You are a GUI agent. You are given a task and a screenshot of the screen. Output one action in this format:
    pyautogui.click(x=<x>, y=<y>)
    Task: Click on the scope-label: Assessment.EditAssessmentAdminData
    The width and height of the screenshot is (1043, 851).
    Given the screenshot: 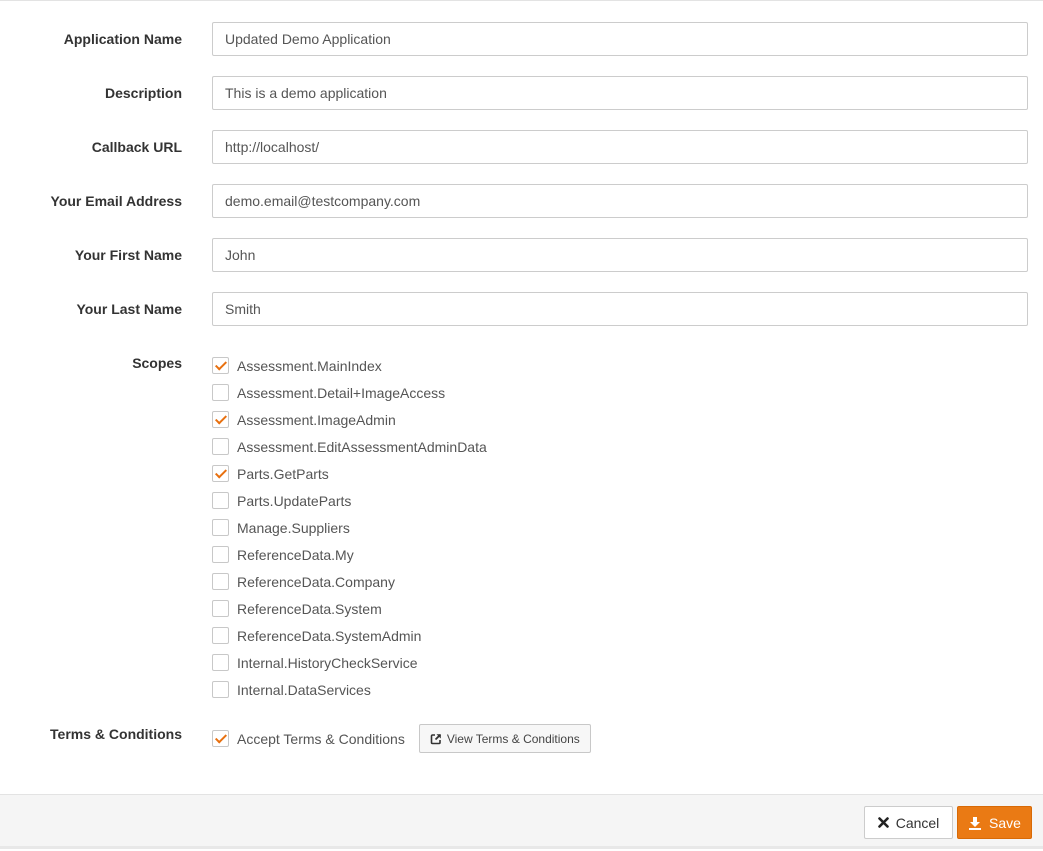 What is the action you would take?
    pyautogui.click(x=362, y=446)
    